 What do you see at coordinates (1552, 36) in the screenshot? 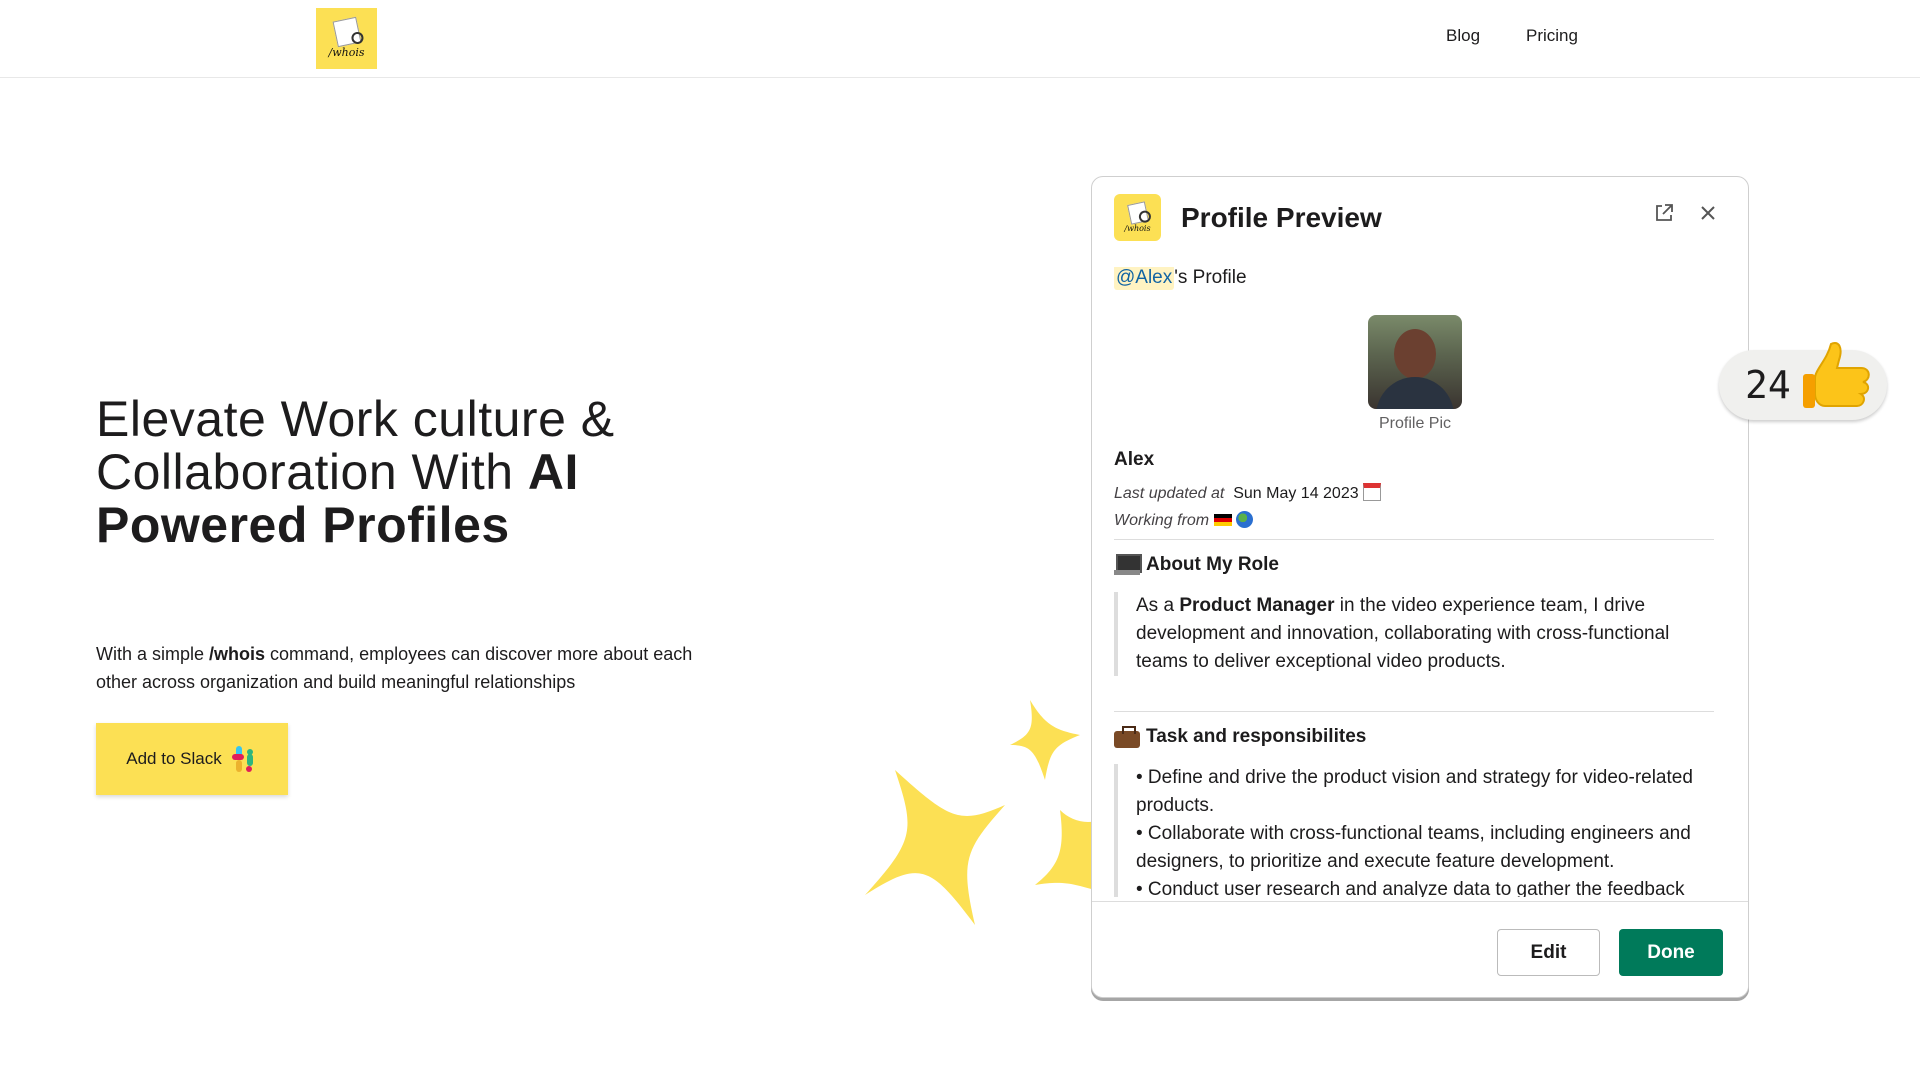
I see `nav-pricing-link: Pricing` at bounding box center [1552, 36].